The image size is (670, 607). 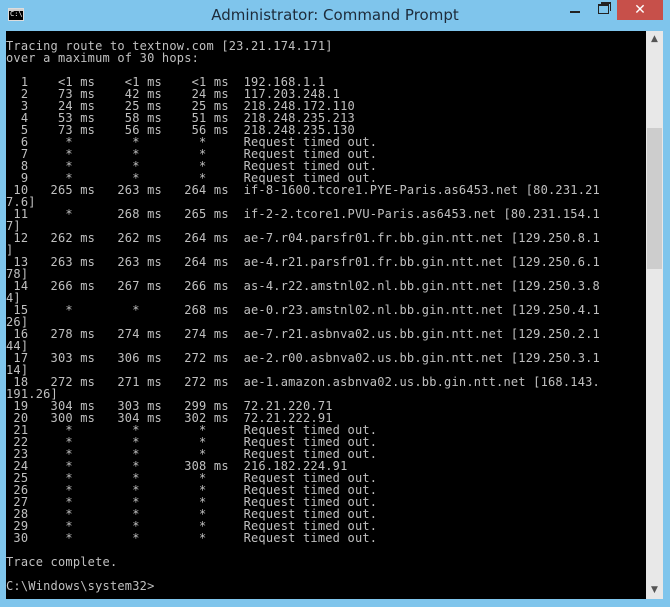 What do you see at coordinates (654, 198) in the screenshot?
I see `scrollbar-thumb` at bounding box center [654, 198].